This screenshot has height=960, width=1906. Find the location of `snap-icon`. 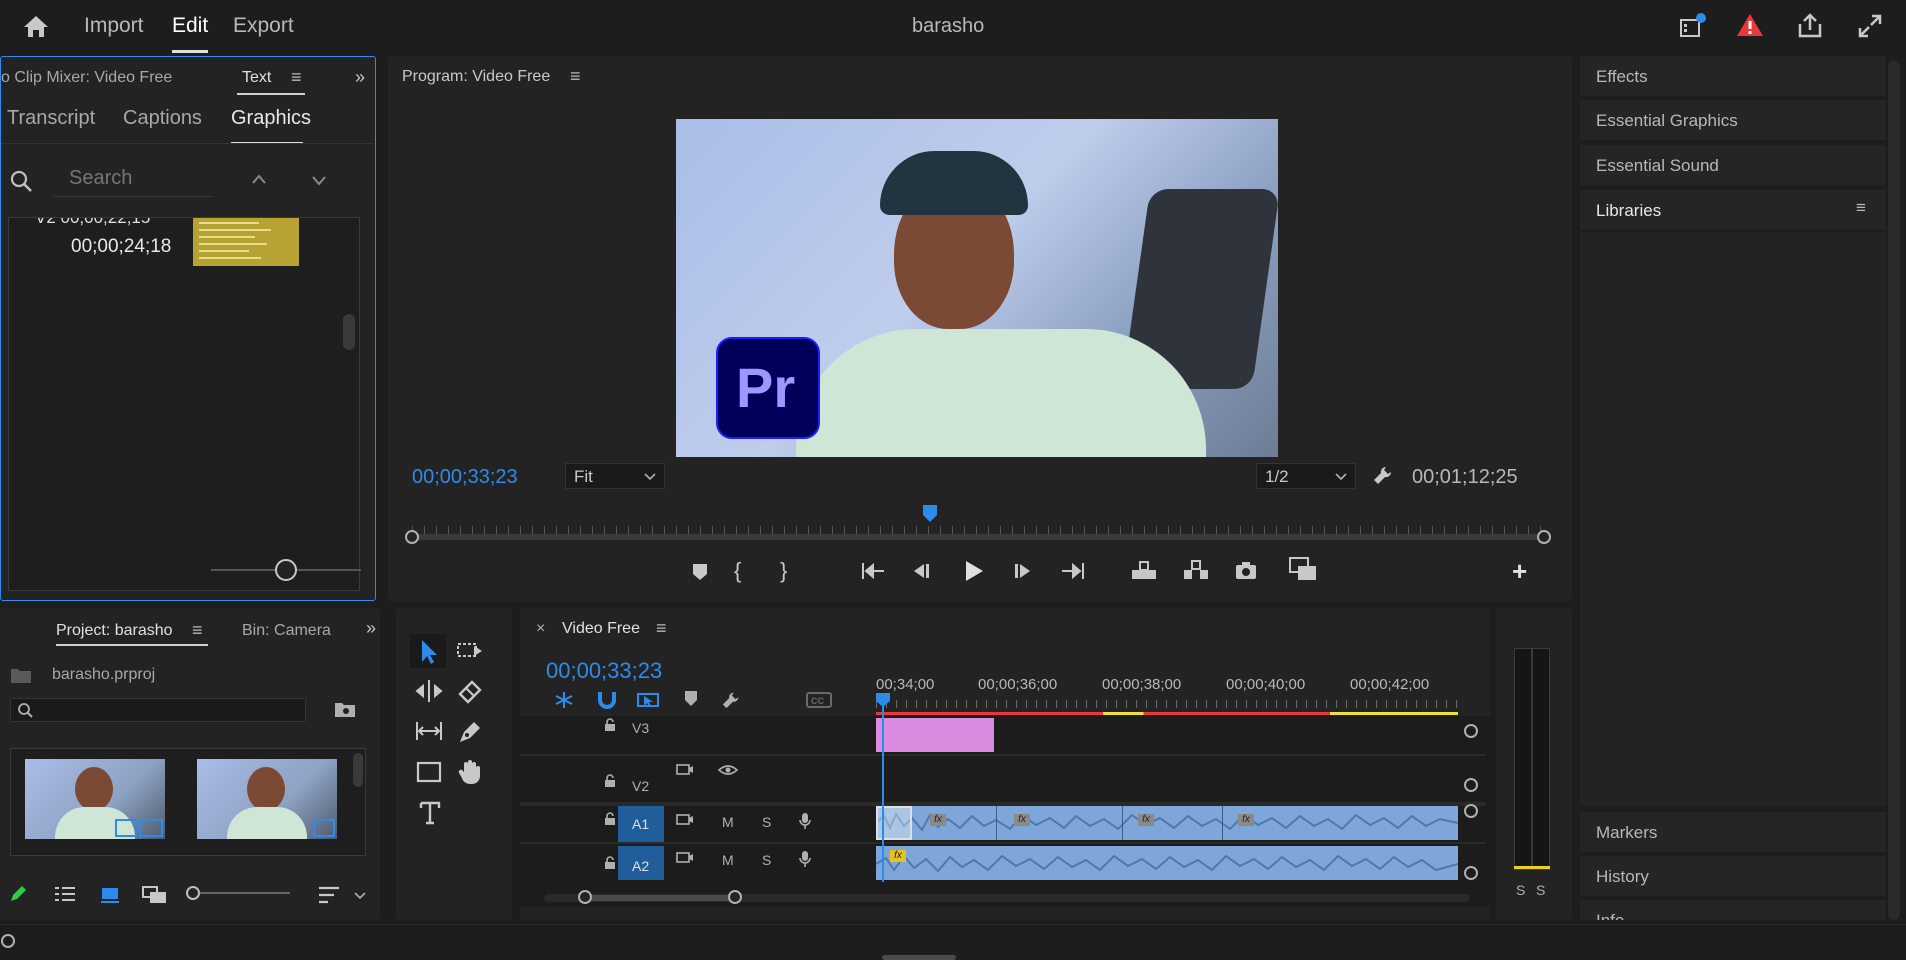

snap-icon is located at coordinates (607, 700).